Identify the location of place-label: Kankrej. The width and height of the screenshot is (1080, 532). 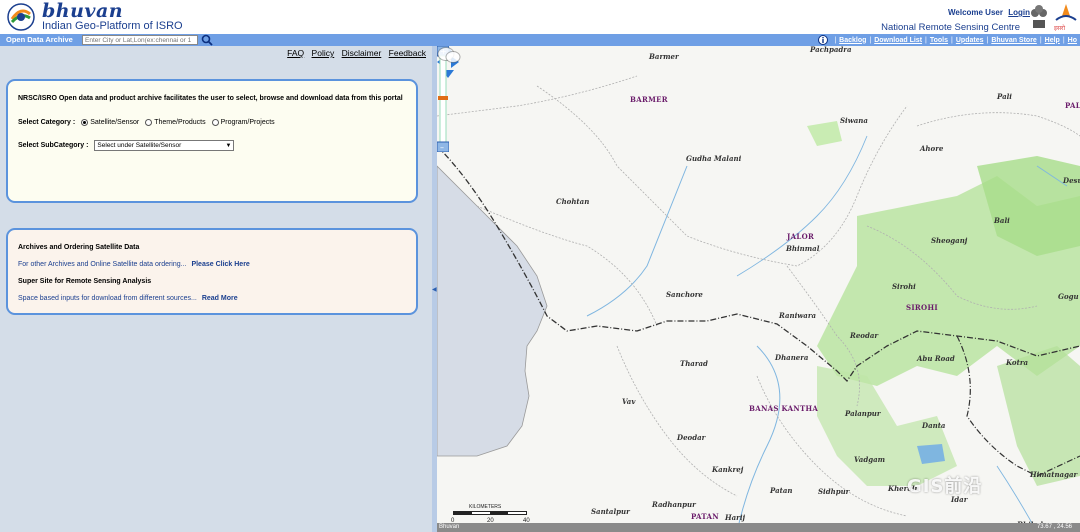
(728, 469).